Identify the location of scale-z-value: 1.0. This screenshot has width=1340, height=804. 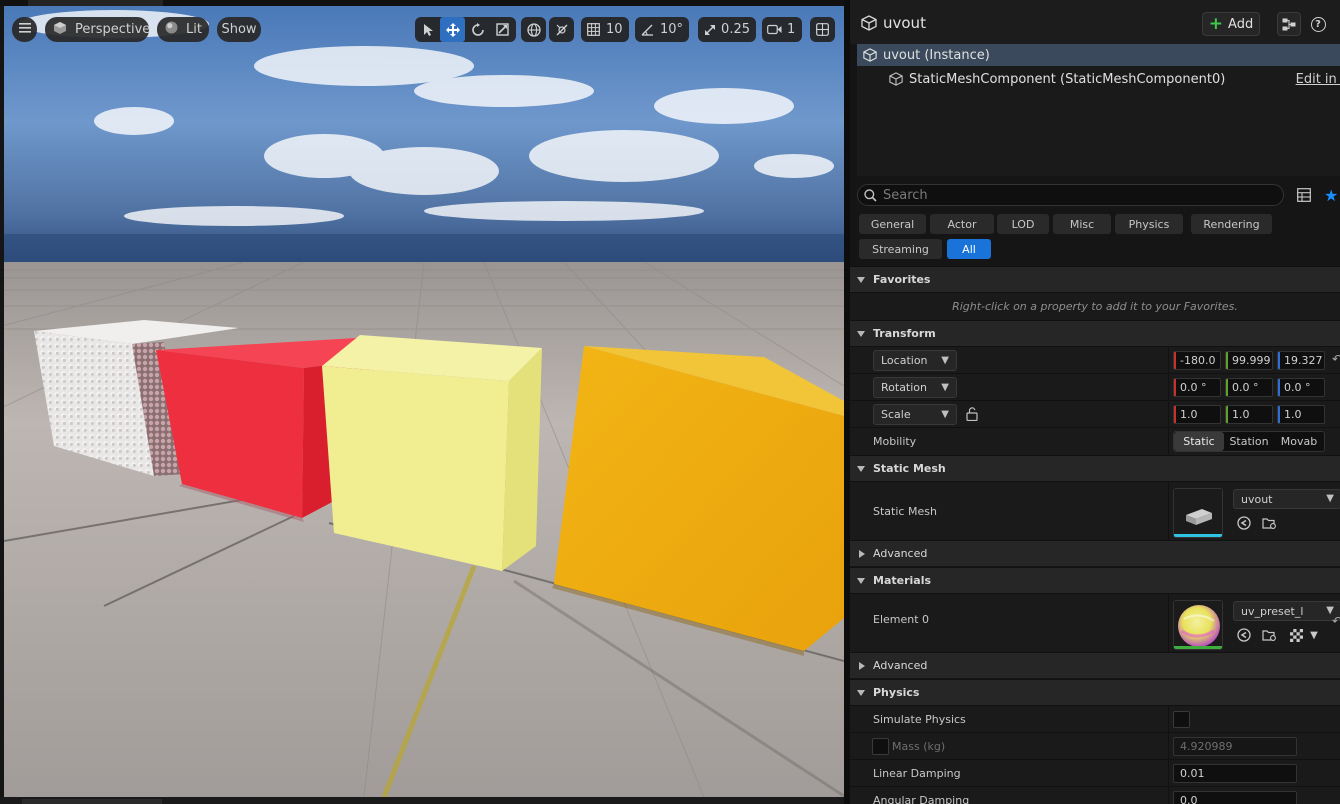
(1293, 414).